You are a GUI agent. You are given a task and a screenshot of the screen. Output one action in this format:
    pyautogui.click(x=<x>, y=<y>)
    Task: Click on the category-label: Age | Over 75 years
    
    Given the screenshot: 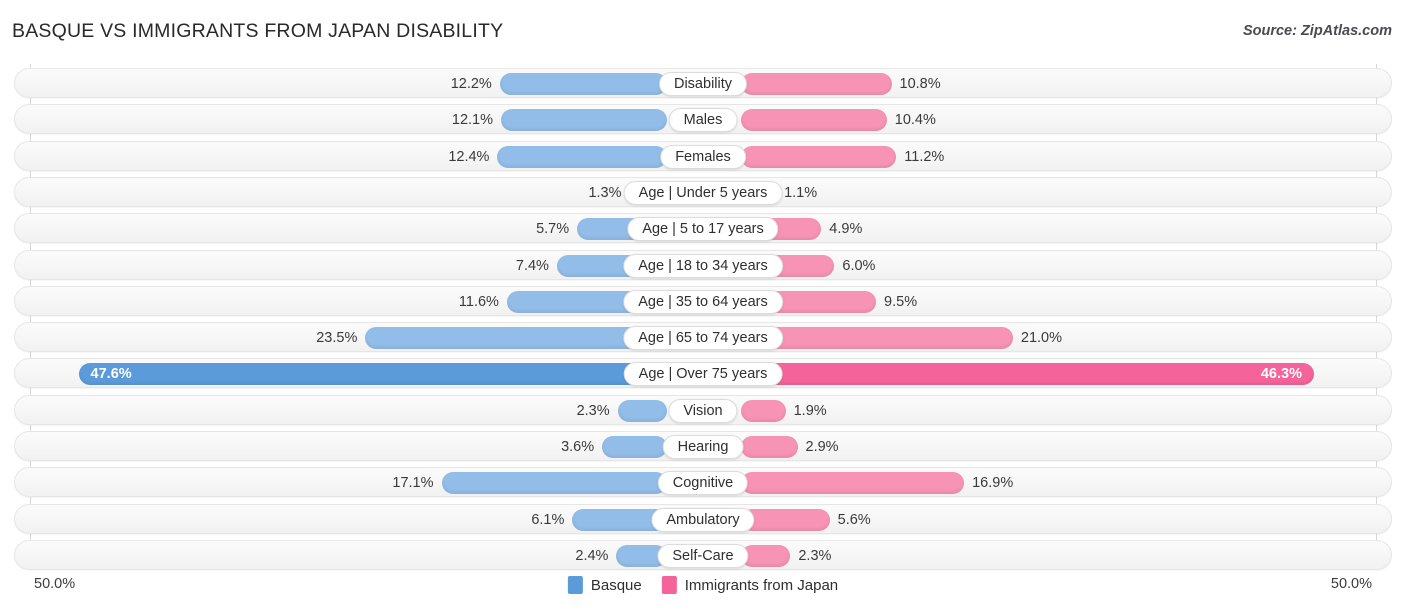 What is the action you would take?
    pyautogui.click(x=703, y=374)
    